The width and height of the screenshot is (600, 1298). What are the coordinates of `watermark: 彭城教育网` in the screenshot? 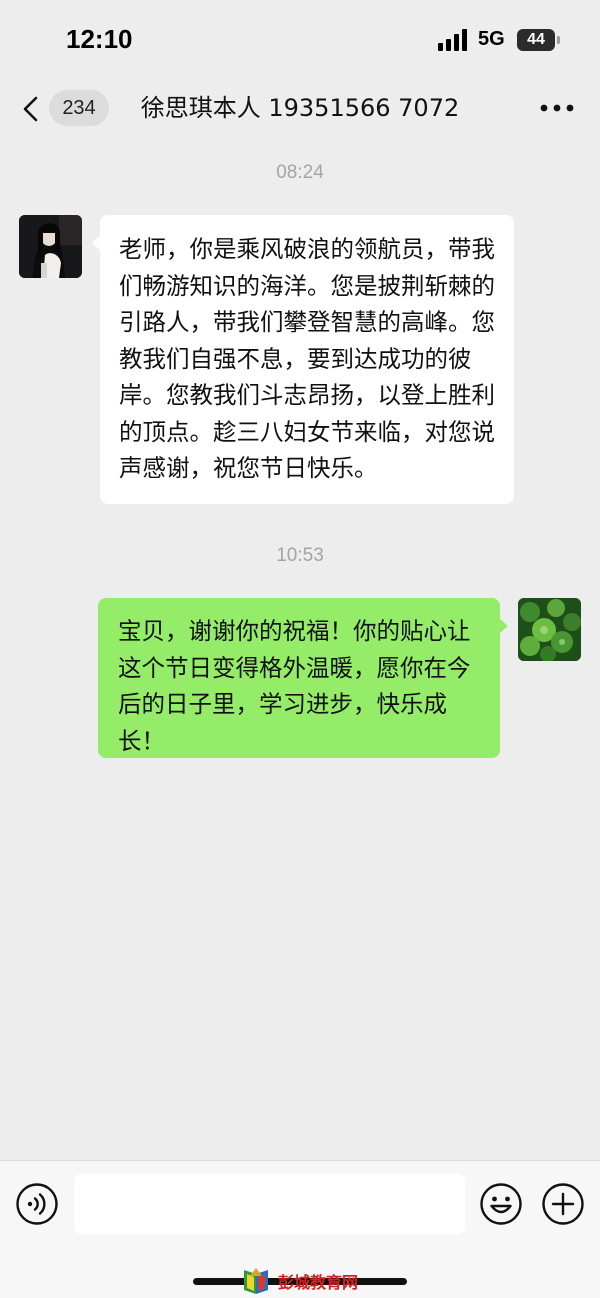 It's located at (303, 1281).